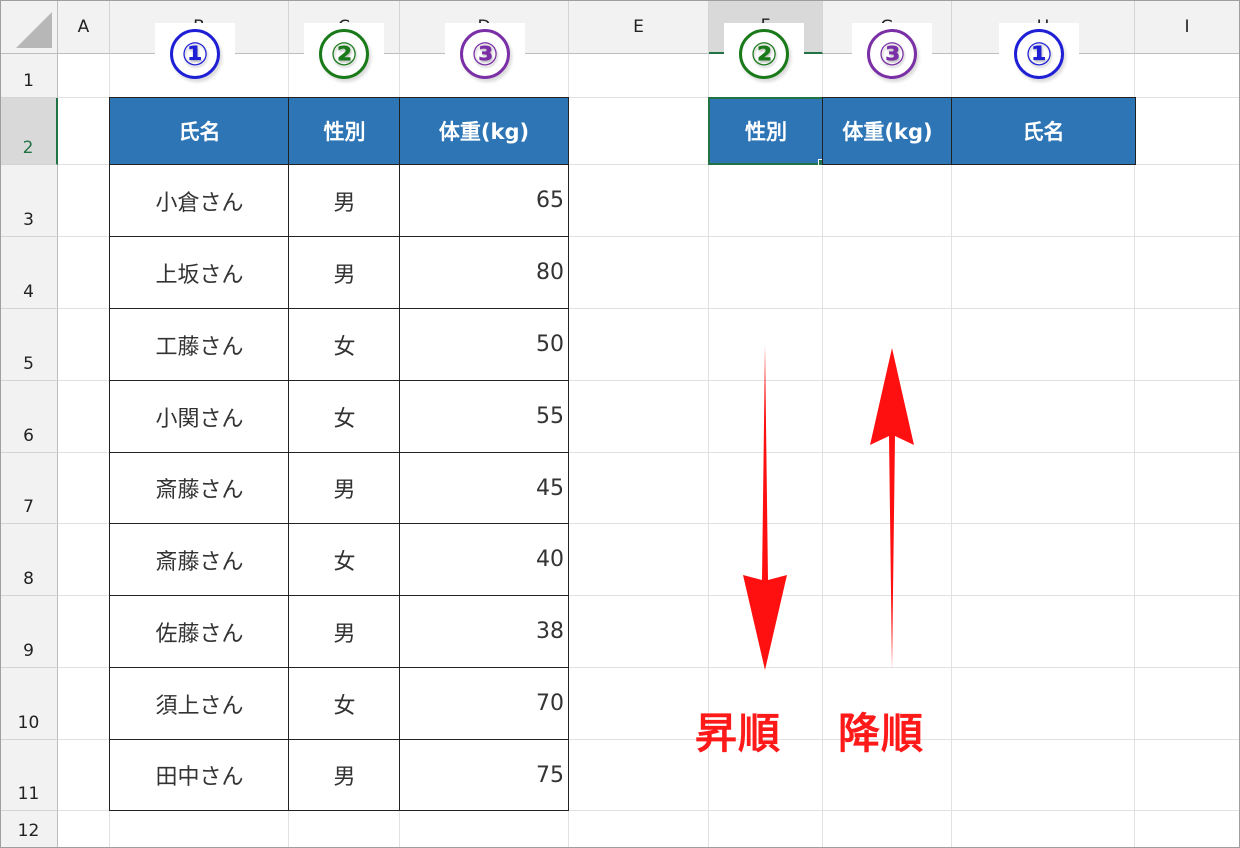 The width and height of the screenshot is (1240, 848). Describe the element at coordinates (881, 733) in the screenshot. I see `descending-label: 降順` at that location.